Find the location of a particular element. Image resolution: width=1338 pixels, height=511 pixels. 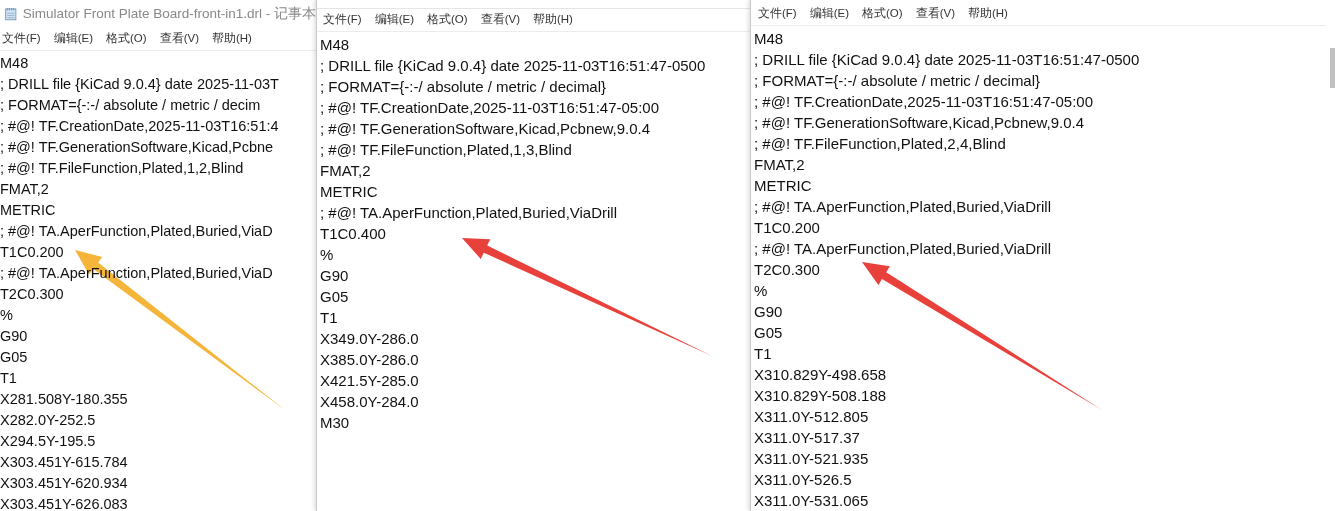

text-line: X281.508Y-180.355 is located at coordinates (64, 399).